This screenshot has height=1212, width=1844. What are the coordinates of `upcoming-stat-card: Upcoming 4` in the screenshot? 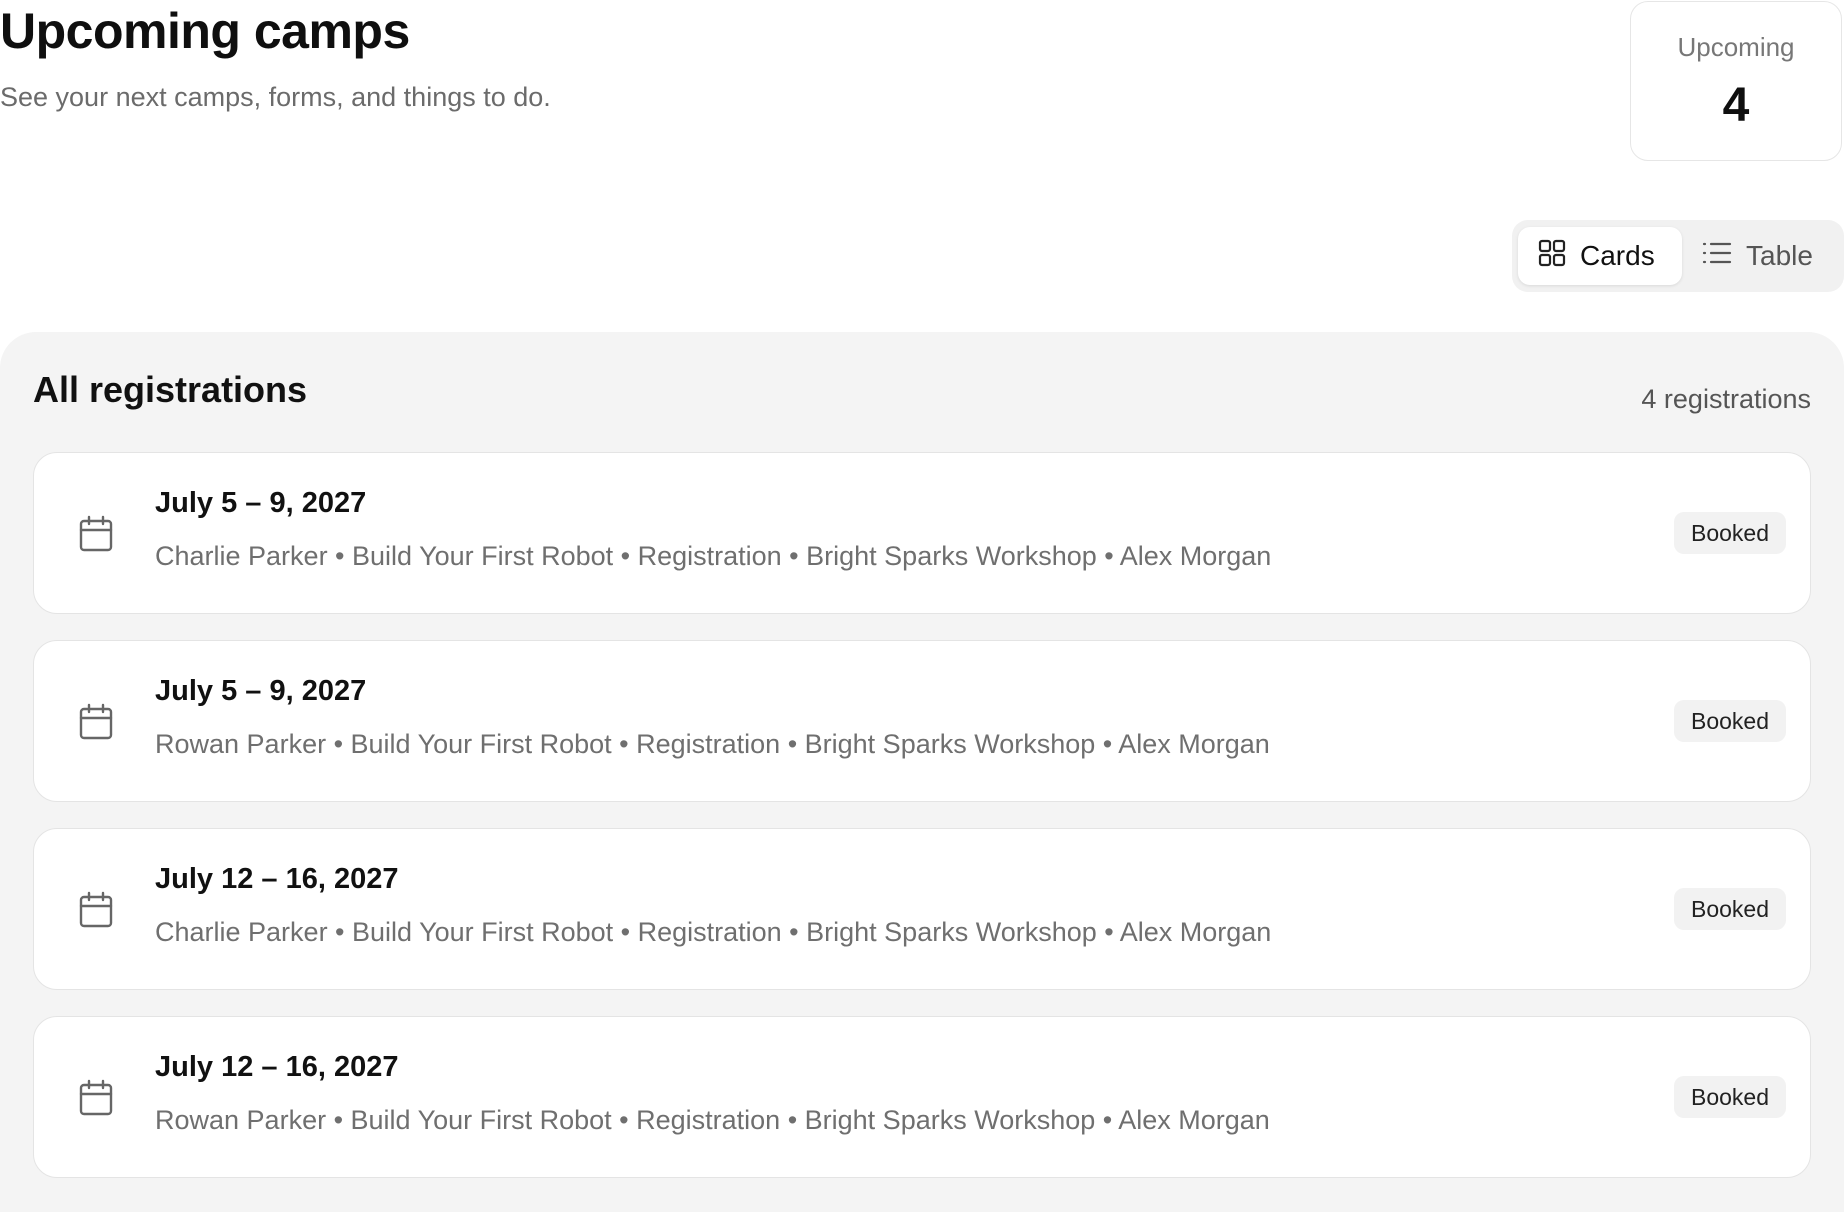 It's located at (1736, 81).